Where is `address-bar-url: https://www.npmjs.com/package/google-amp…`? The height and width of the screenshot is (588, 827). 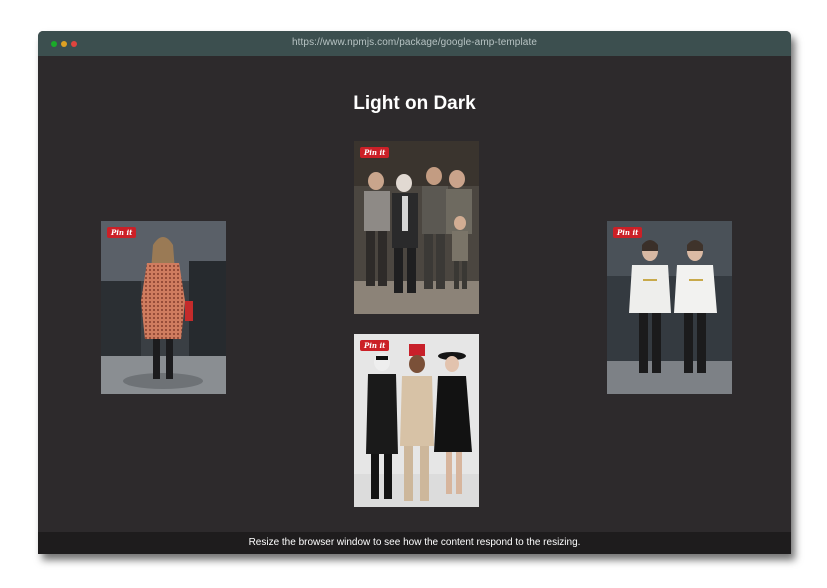
address-bar-url: https://www.npmjs.com/package/google-amp… is located at coordinates (414, 42).